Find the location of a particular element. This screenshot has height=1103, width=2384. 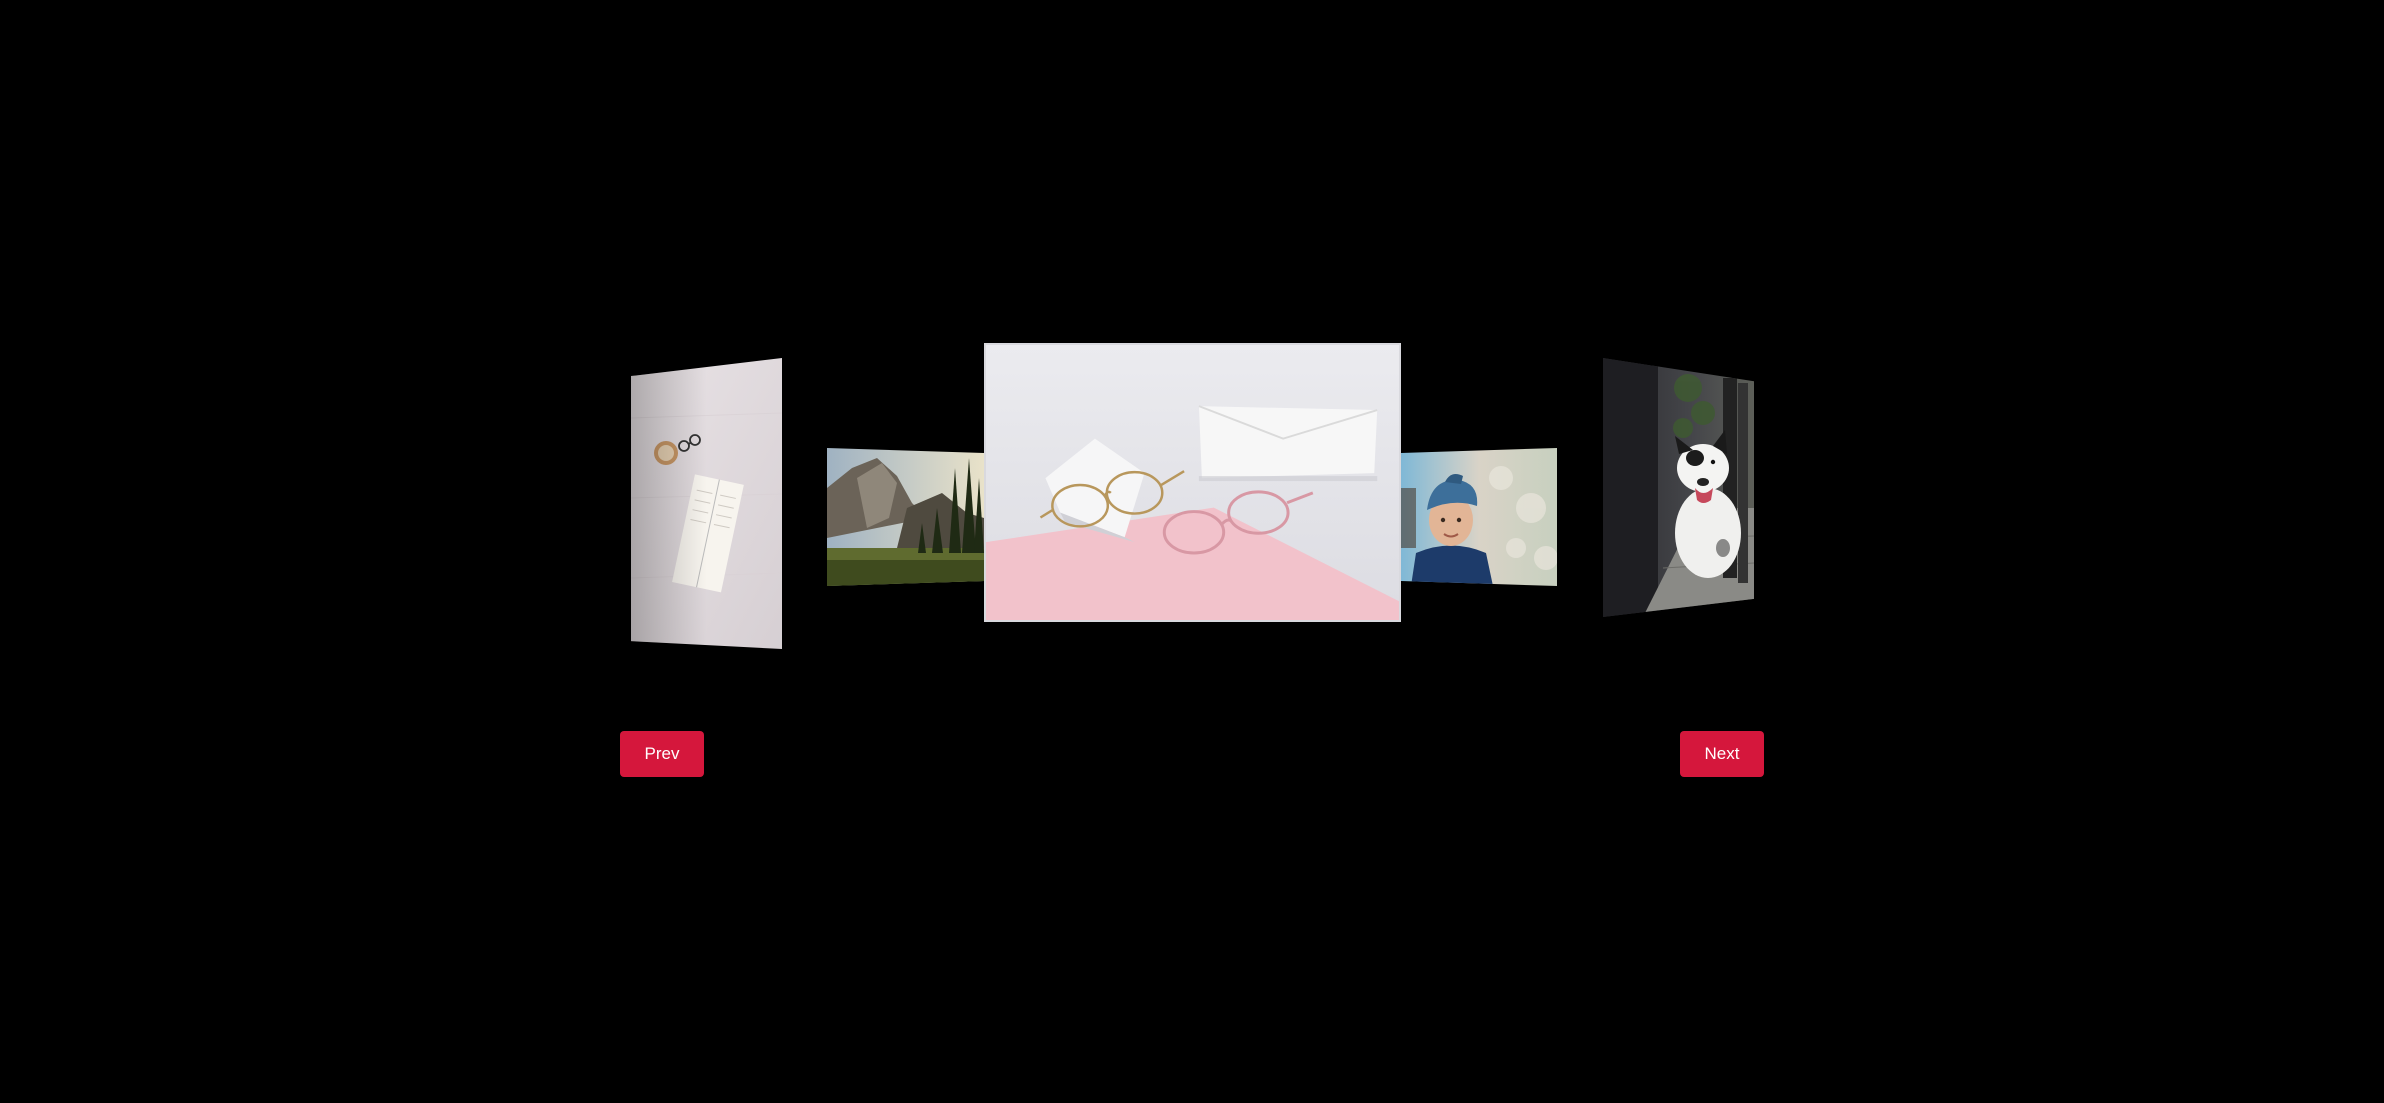

slide-mountain-landscape is located at coordinates (905, 517).